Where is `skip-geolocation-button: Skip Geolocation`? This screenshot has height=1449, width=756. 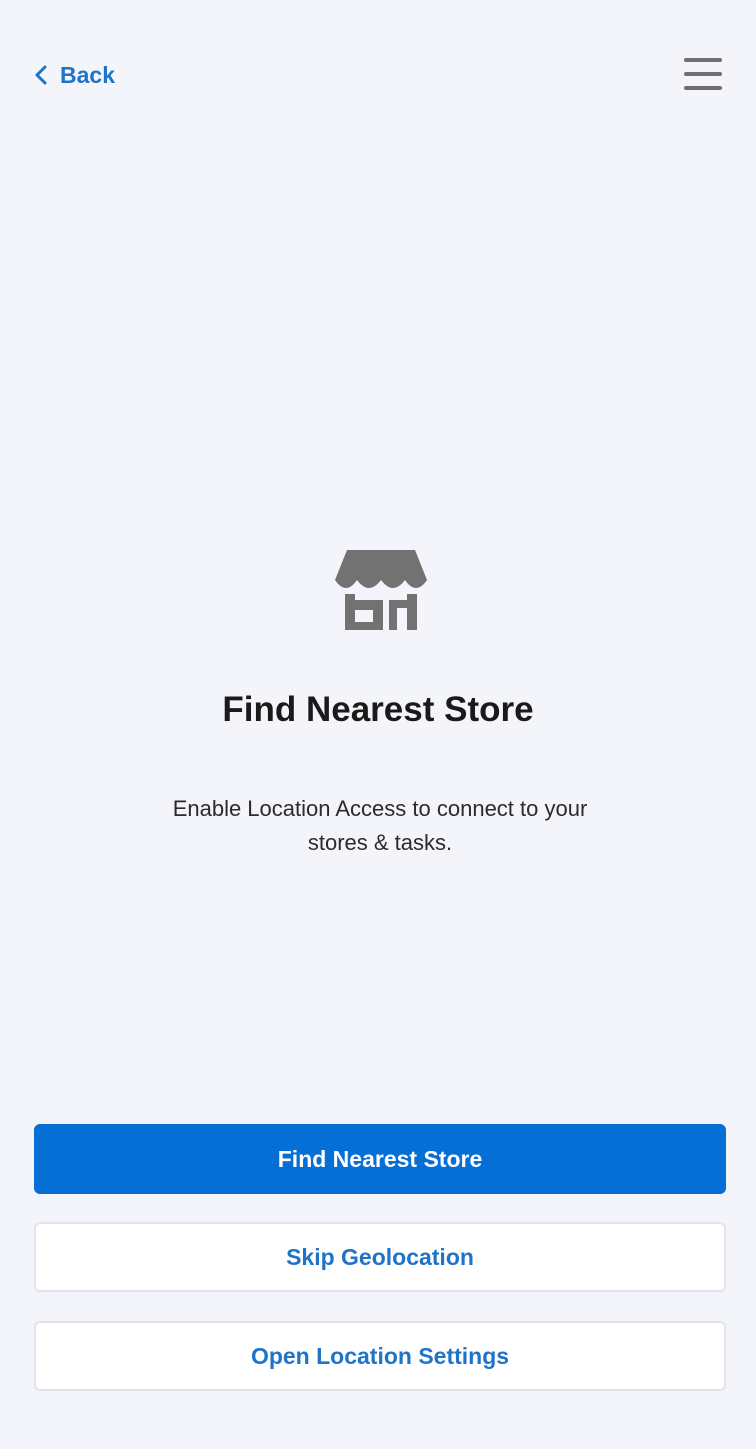 skip-geolocation-button: Skip Geolocation is located at coordinates (380, 1257).